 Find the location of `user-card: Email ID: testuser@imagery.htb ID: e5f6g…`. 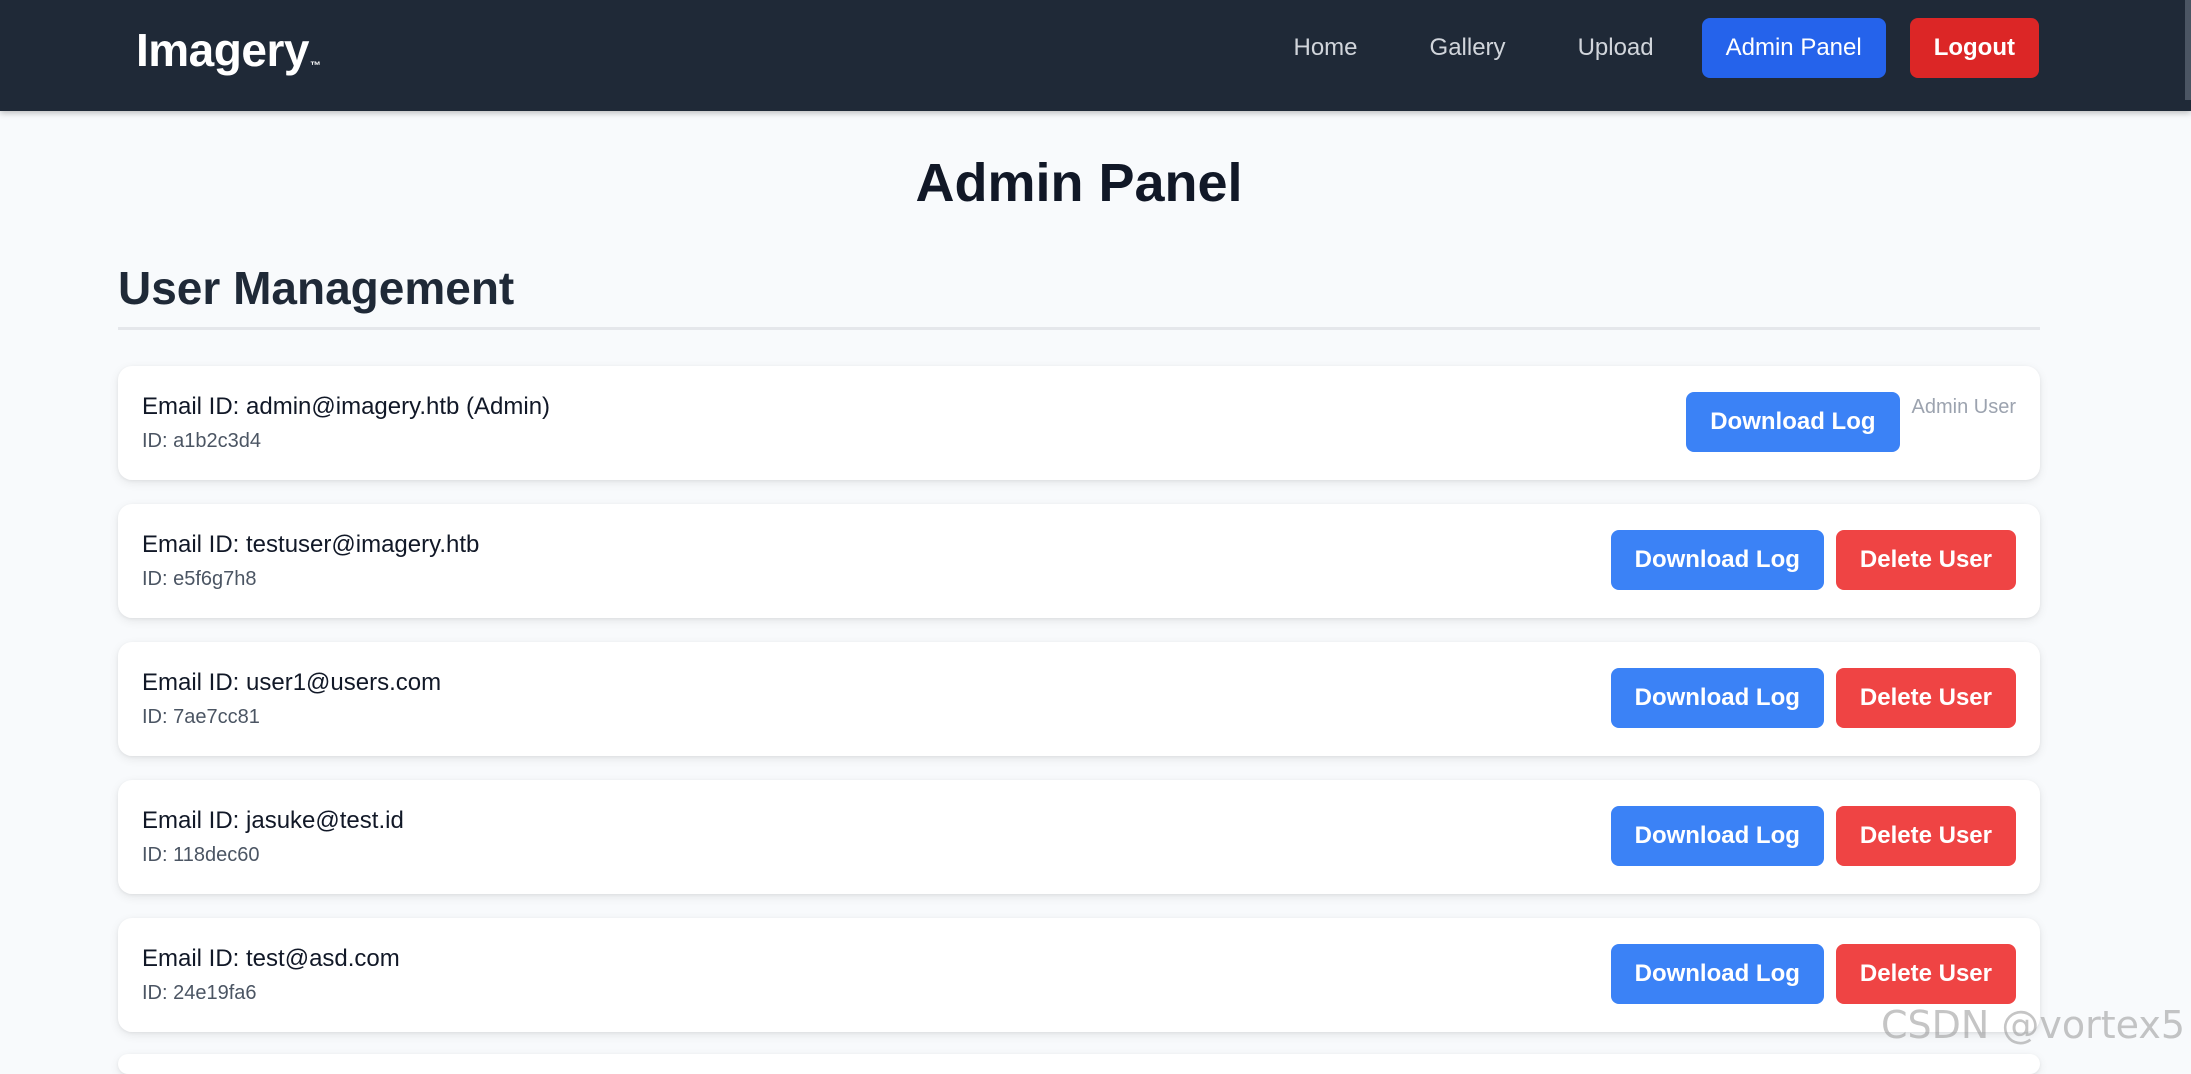

user-card: Email ID: testuser@imagery.htb ID: e5f6g… is located at coordinates (1079, 561).